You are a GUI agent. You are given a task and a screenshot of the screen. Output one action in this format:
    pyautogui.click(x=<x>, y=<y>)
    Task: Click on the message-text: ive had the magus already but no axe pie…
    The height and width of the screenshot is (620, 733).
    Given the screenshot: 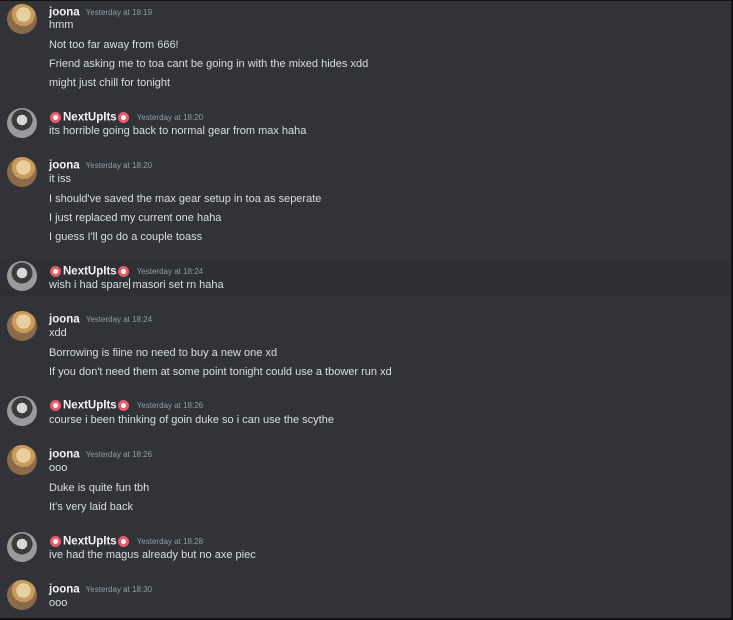 What is the action you would take?
    pyautogui.click(x=152, y=555)
    